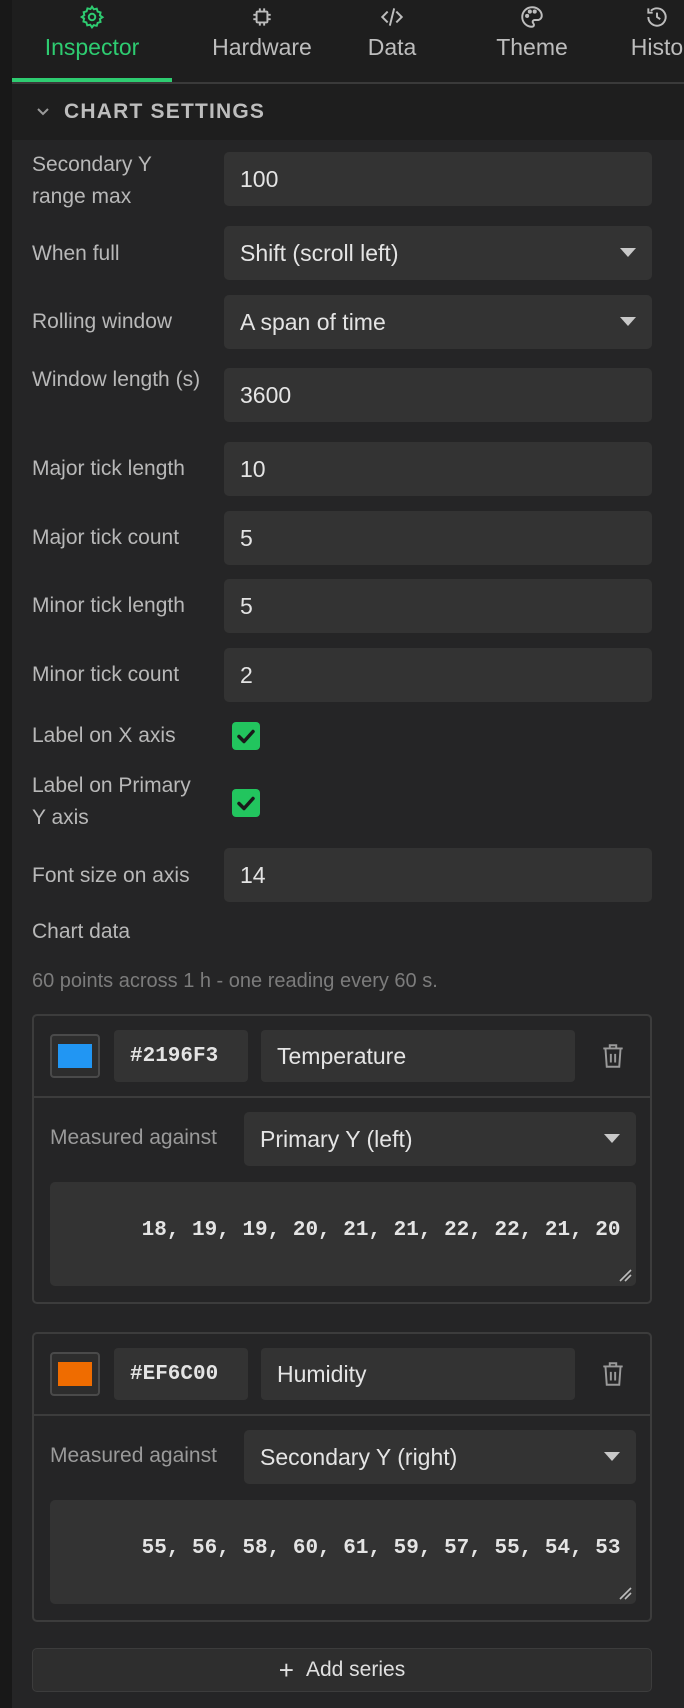  I want to click on major-tick-count-value: 5, so click(246, 537).